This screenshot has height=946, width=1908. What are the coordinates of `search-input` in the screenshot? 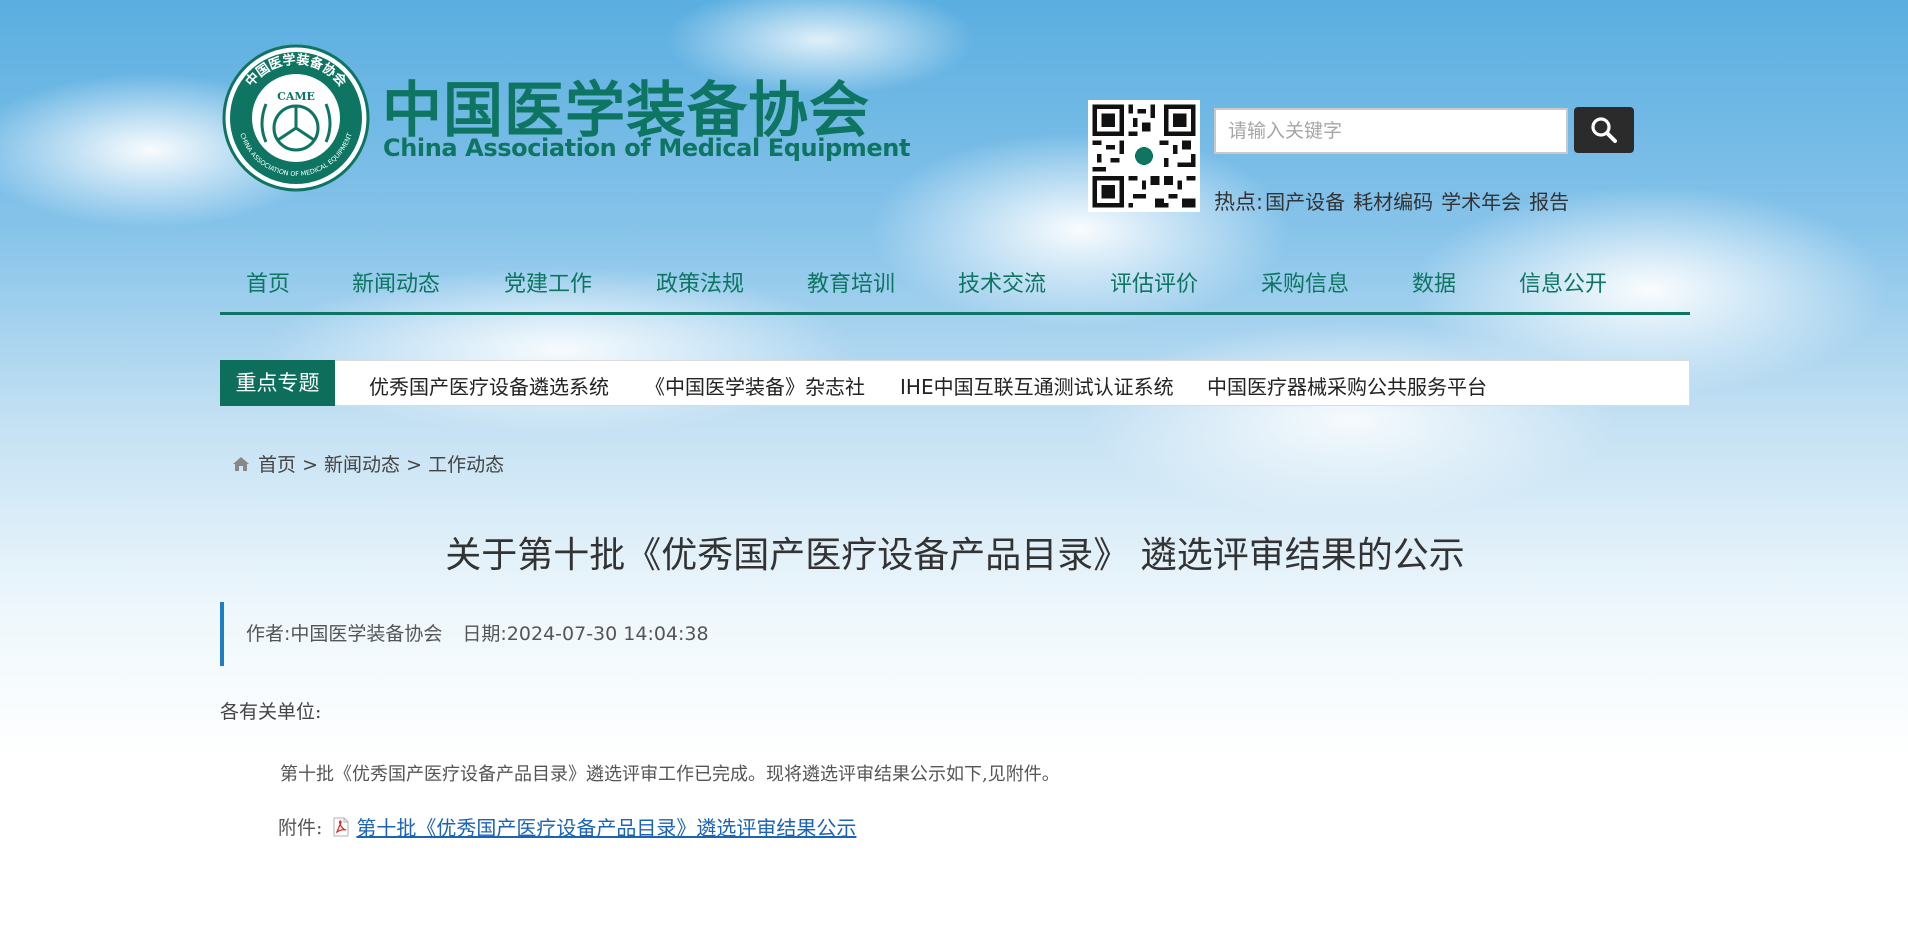 It's located at (1391, 131).